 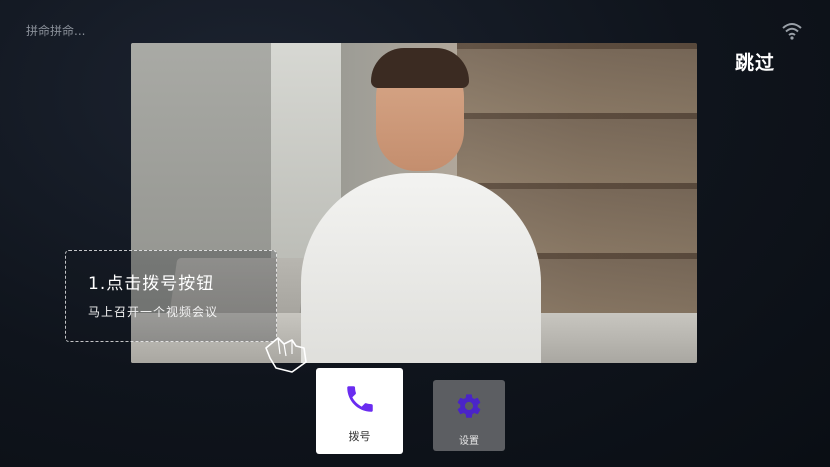 What do you see at coordinates (755, 61) in the screenshot?
I see `skip-button: 跳过` at bounding box center [755, 61].